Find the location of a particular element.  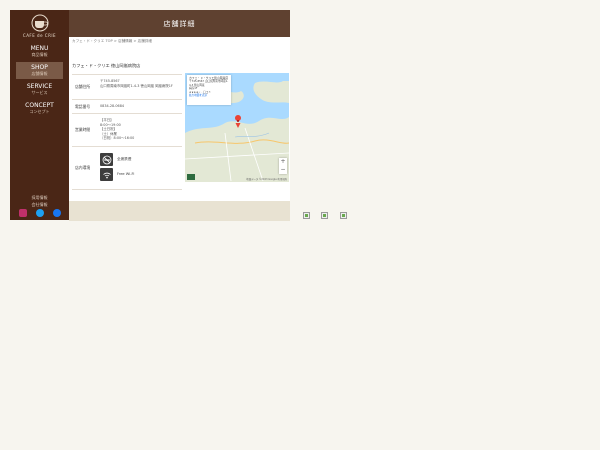

nav-item-label: SHOP is located at coordinates (39, 67).